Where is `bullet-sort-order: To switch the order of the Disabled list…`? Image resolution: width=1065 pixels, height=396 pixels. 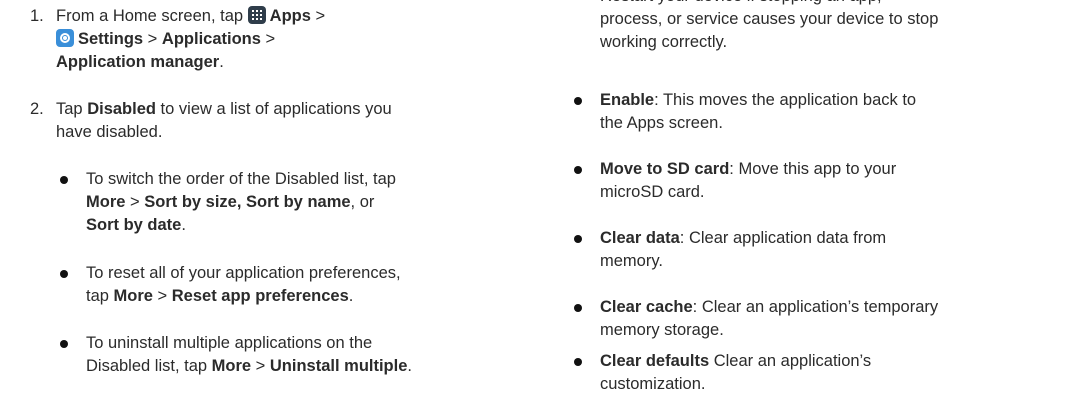
bullet-sort-order: To switch the order of the Disabled list… is located at coordinates (226, 202).